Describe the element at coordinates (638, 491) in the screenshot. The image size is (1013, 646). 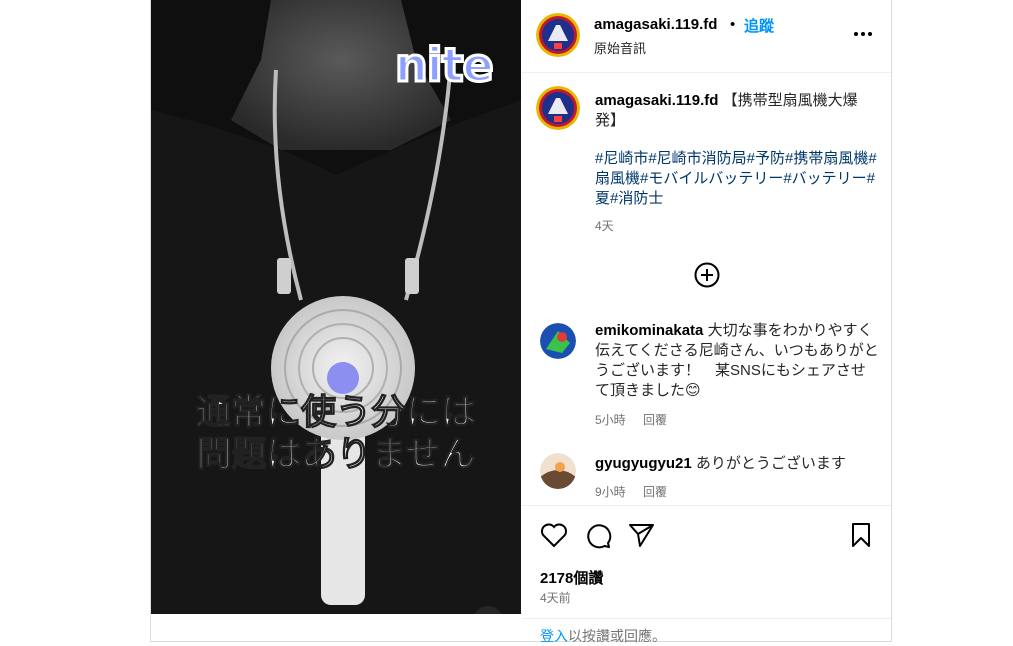
I see `comment-meta: 9小時 回覆` at that location.